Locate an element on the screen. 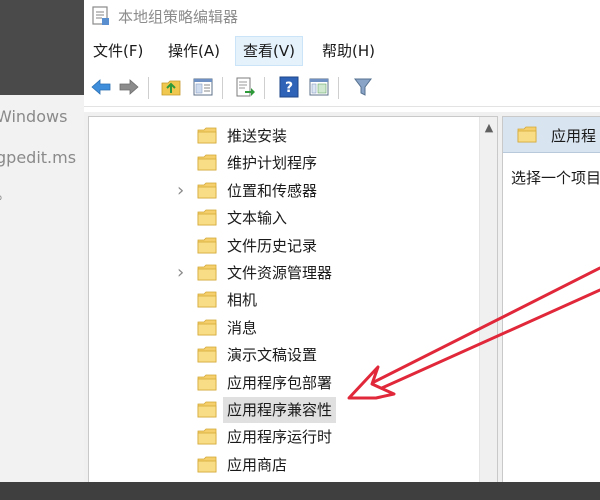 This screenshot has width=600, height=500. tree-item-label: 相机 is located at coordinates (242, 300).